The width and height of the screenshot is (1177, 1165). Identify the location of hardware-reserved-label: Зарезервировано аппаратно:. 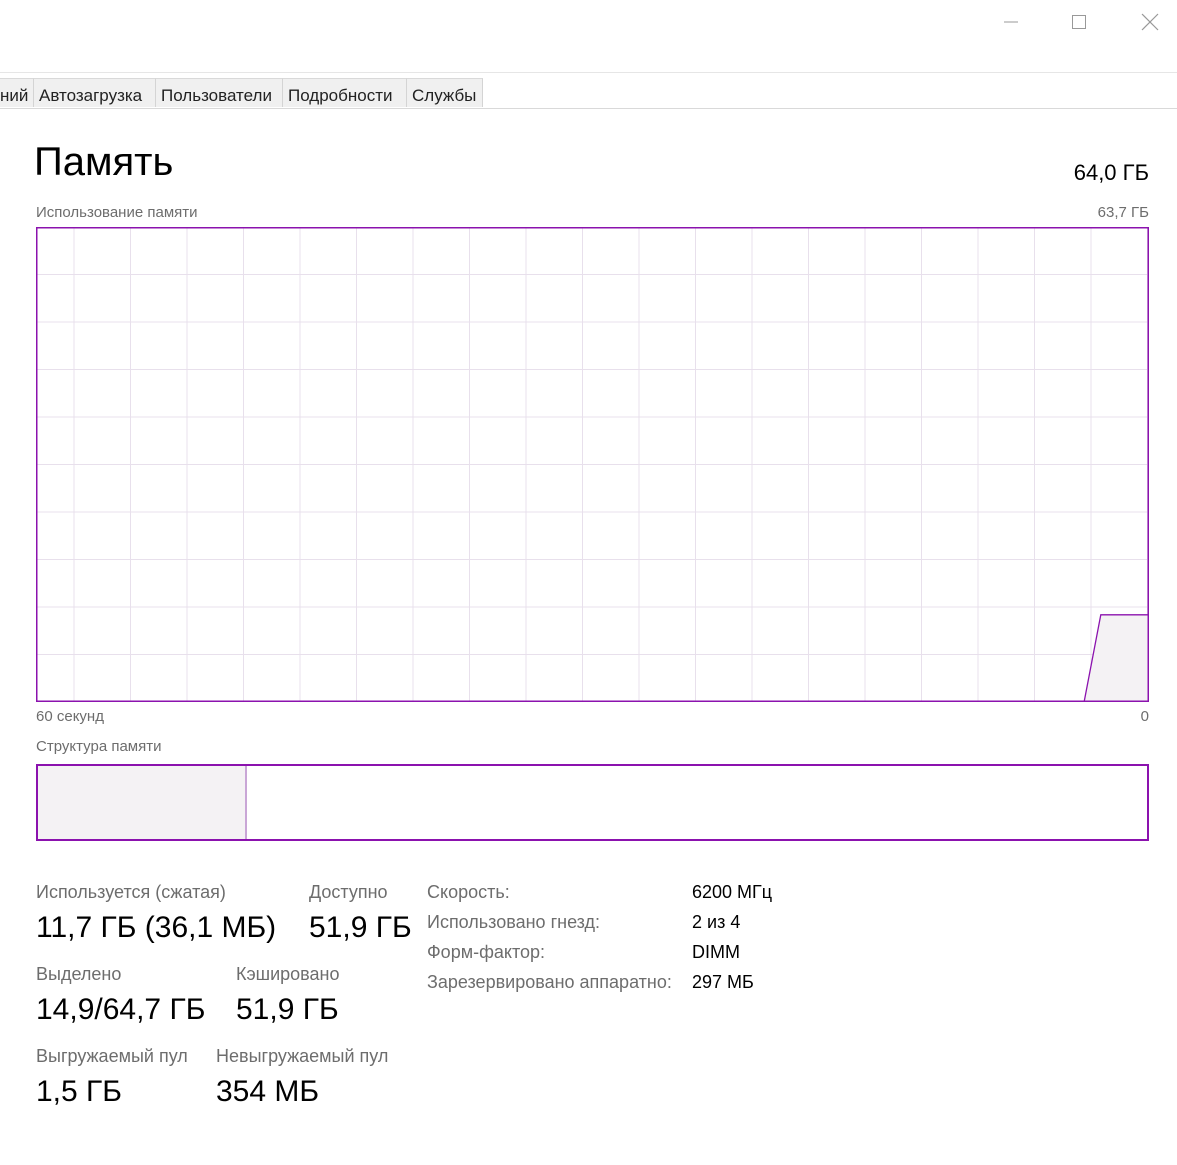
(549, 982).